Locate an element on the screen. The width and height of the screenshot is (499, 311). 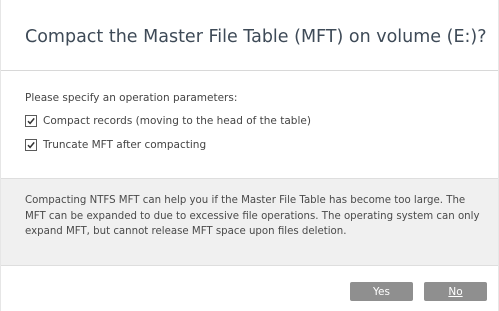
truncate-mft-option: Truncate MFT after compacting is located at coordinates (115, 145).